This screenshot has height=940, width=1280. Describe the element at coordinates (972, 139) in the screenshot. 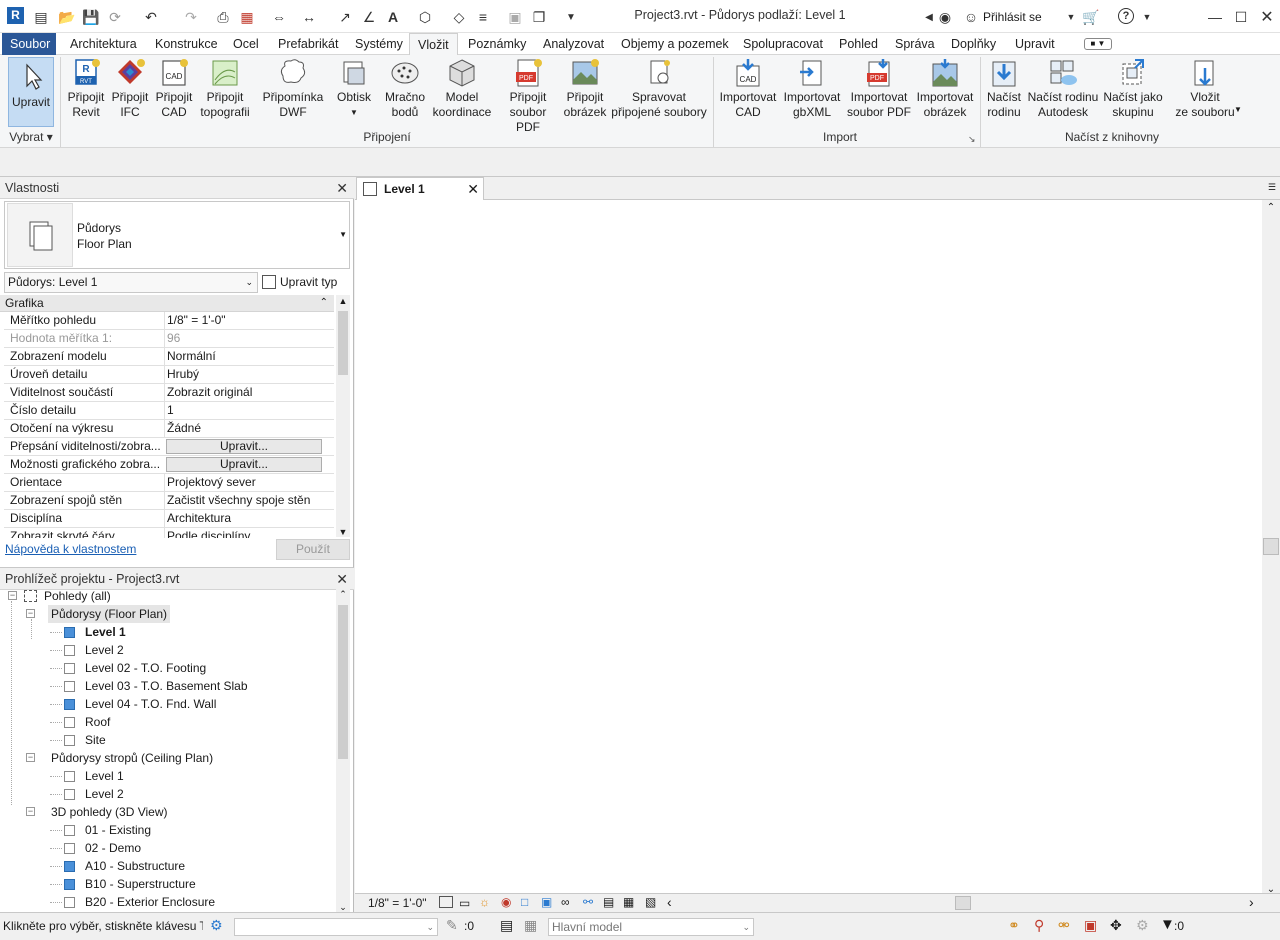

I see `import-dialog-launcher-icon: ↘` at that location.